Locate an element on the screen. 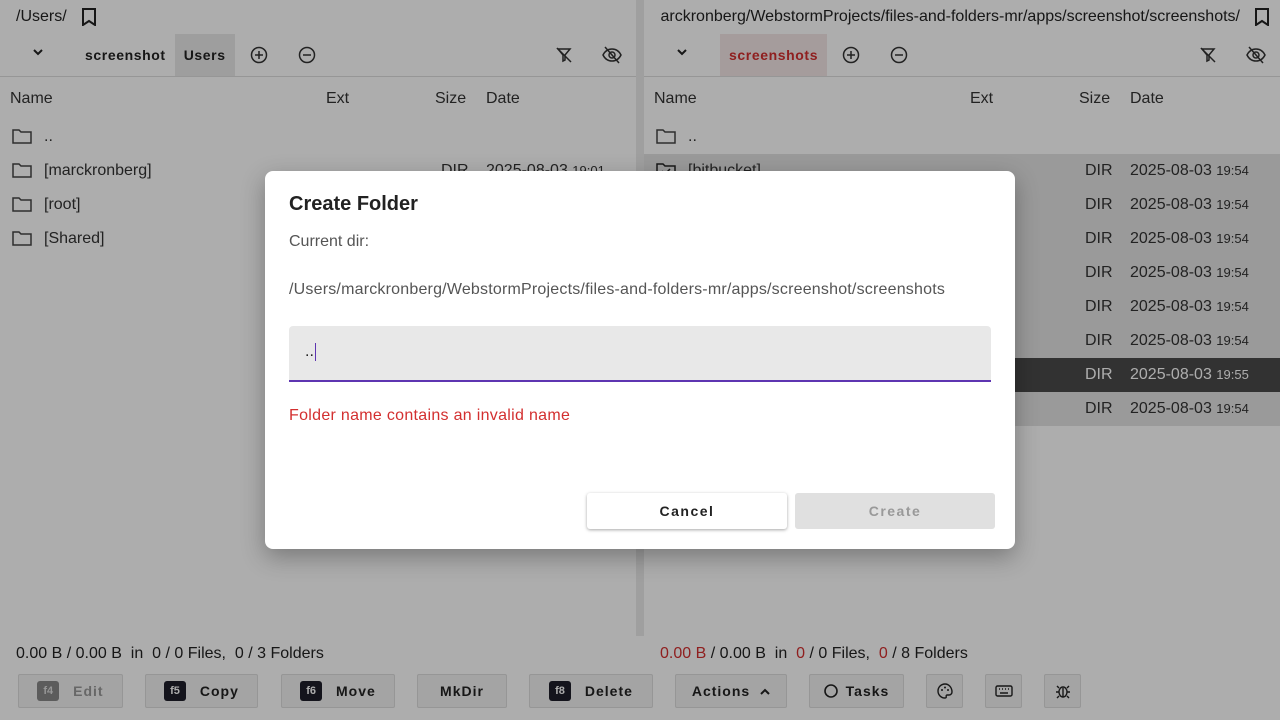 This screenshot has height=720, width=1280. dialog-title: Create Folder is located at coordinates (353, 204).